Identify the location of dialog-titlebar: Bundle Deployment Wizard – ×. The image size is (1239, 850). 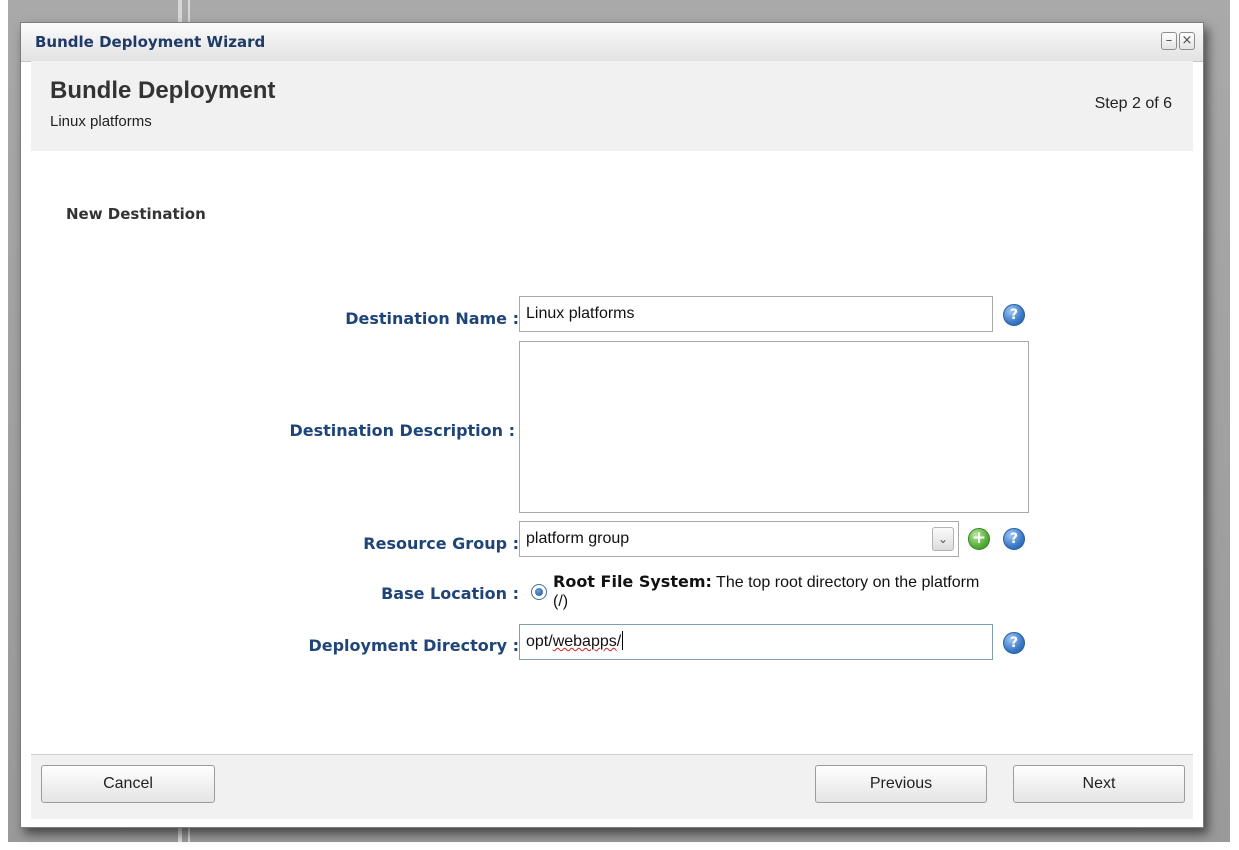
(612, 42).